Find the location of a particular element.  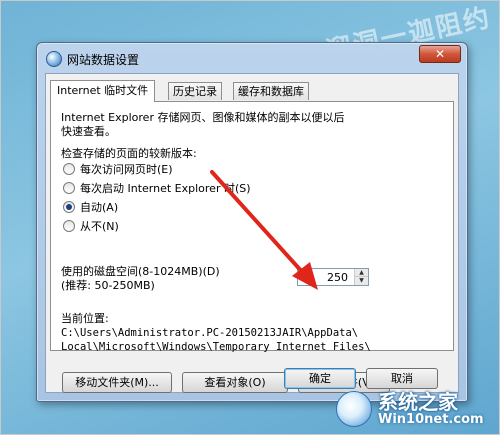

radio-label: 自动(A) is located at coordinates (99, 207).